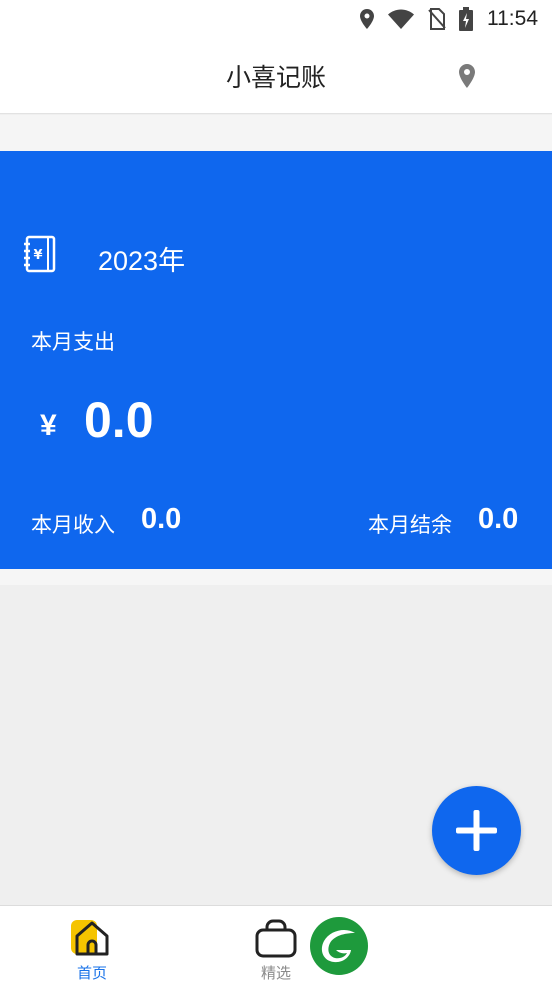 The width and height of the screenshot is (552, 983). What do you see at coordinates (48, 425) in the screenshot?
I see `currency-symbol: ¥` at bounding box center [48, 425].